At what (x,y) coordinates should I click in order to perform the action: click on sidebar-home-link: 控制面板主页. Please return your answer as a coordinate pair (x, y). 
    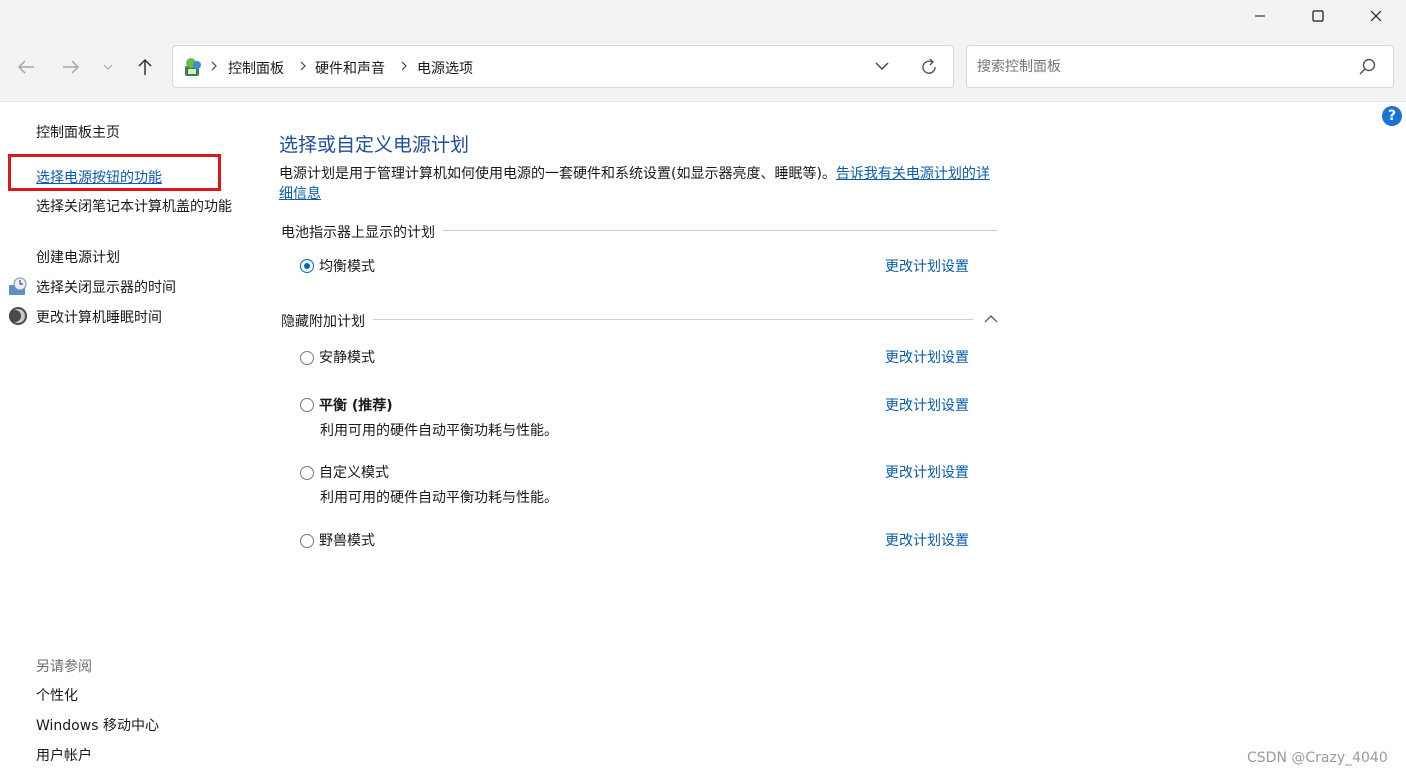
    Looking at the image, I should click on (78, 132).